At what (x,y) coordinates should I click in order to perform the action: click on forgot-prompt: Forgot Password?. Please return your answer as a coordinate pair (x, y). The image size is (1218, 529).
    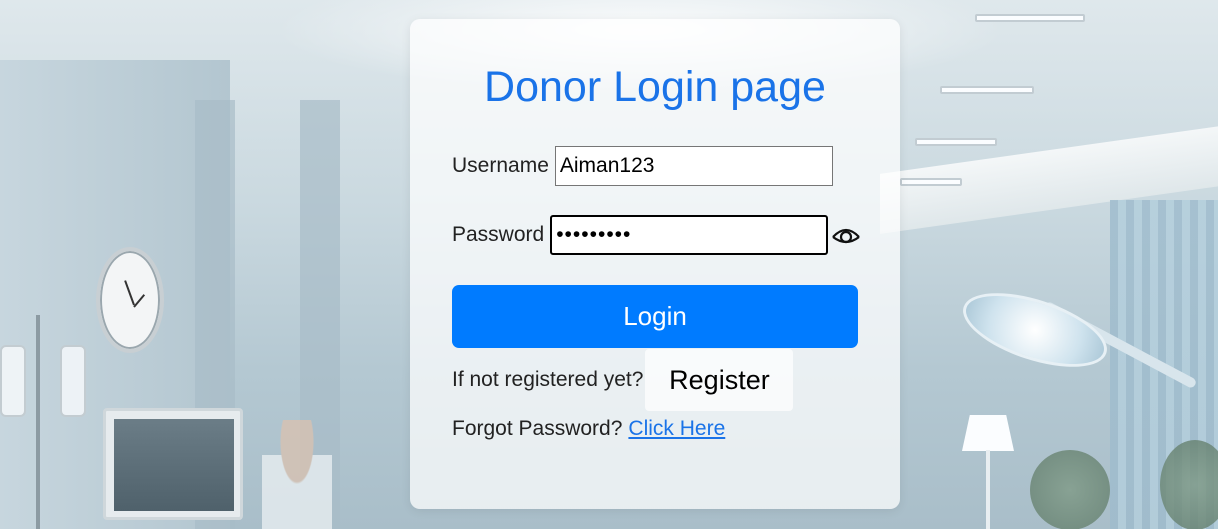
    Looking at the image, I should click on (537, 428).